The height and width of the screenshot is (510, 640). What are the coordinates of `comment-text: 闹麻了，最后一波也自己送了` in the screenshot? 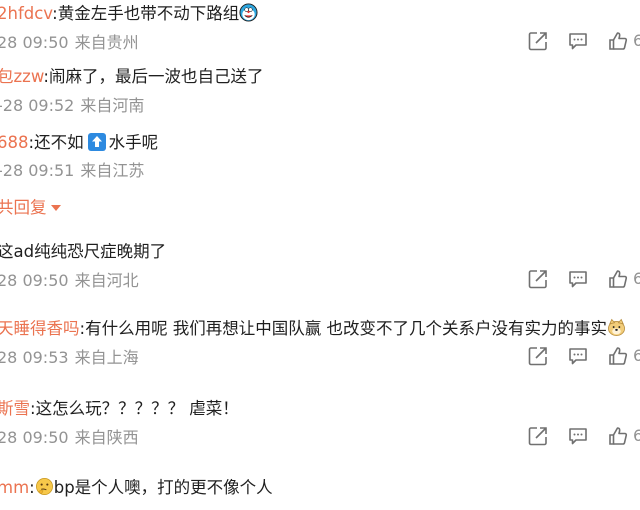 It's located at (156, 76).